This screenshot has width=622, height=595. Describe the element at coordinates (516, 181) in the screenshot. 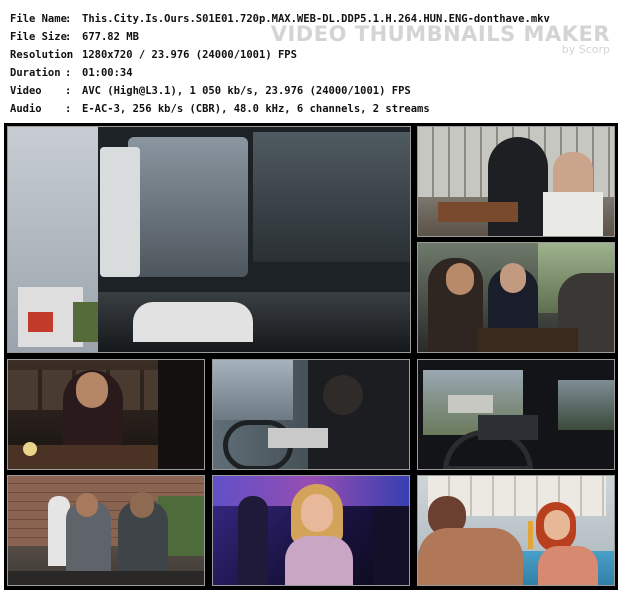

I see `thumbnail-cafe-conversation` at that location.